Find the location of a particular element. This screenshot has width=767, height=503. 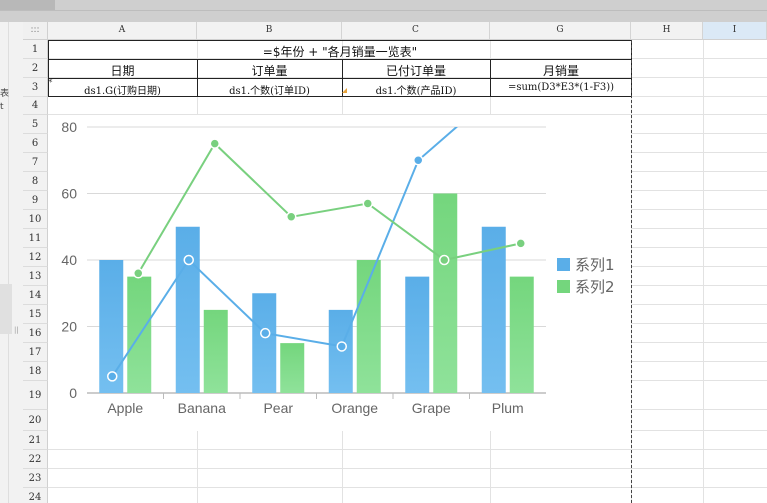

row-header-10: 10 is located at coordinates (35, 219).